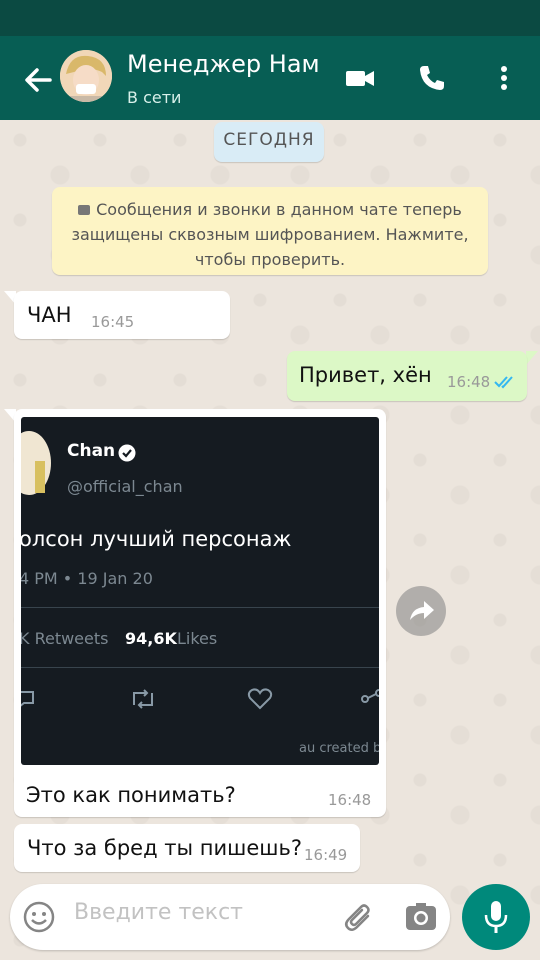 Image resolution: width=540 pixels, height=960 pixels. What do you see at coordinates (270, 234) in the screenshot?
I see `encryption-line-2: защищены сквозным шифрованием. Нажмите,` at bounding box center [270, 234].